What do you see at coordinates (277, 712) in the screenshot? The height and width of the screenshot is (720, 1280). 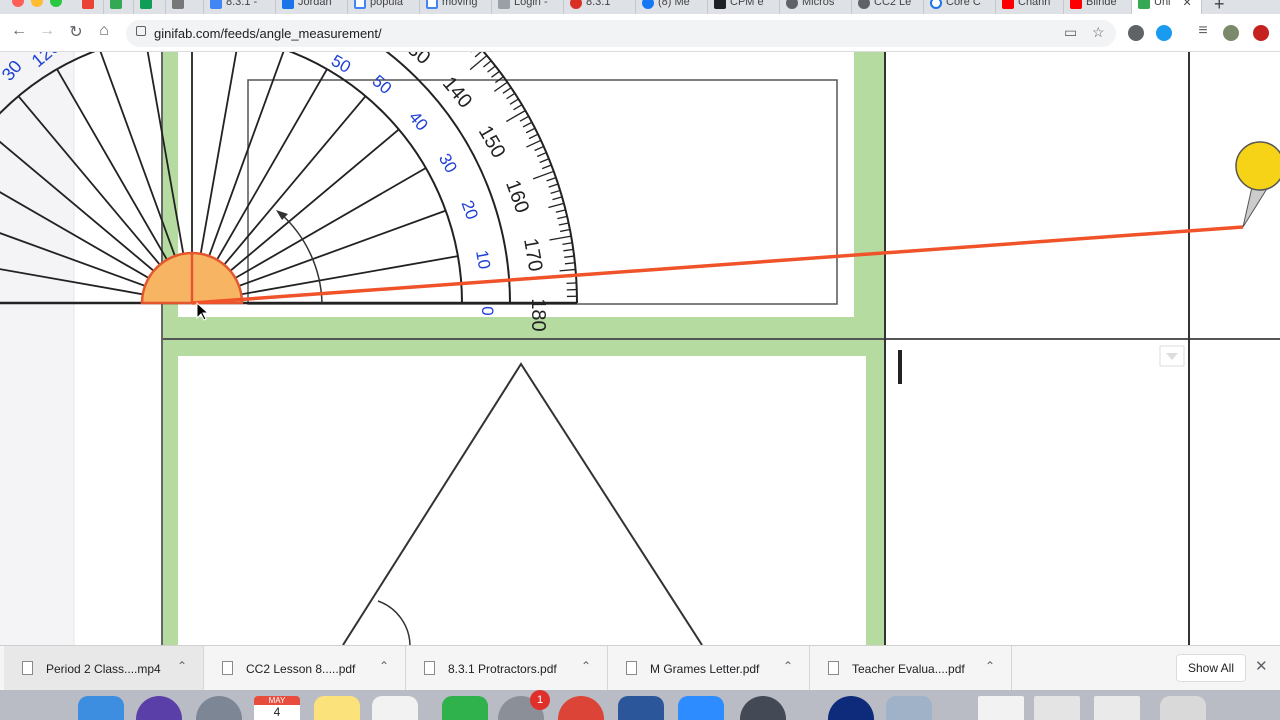 I see `calendar-day: 4` at bounding box center [277, 712].